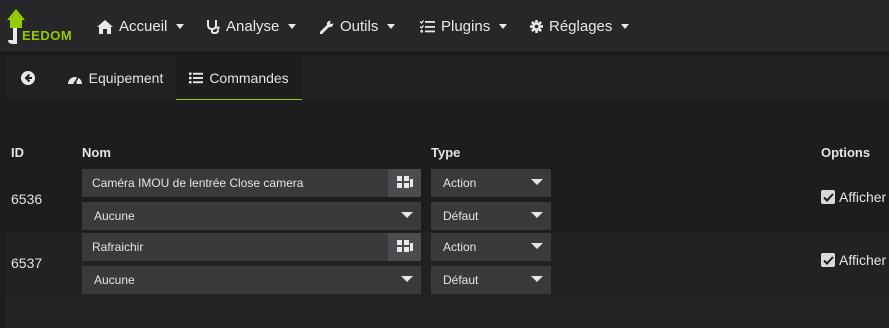 This screenshot has height=328, width=889. I want to click on nav-reglages: Réglages, so click(580, 26).